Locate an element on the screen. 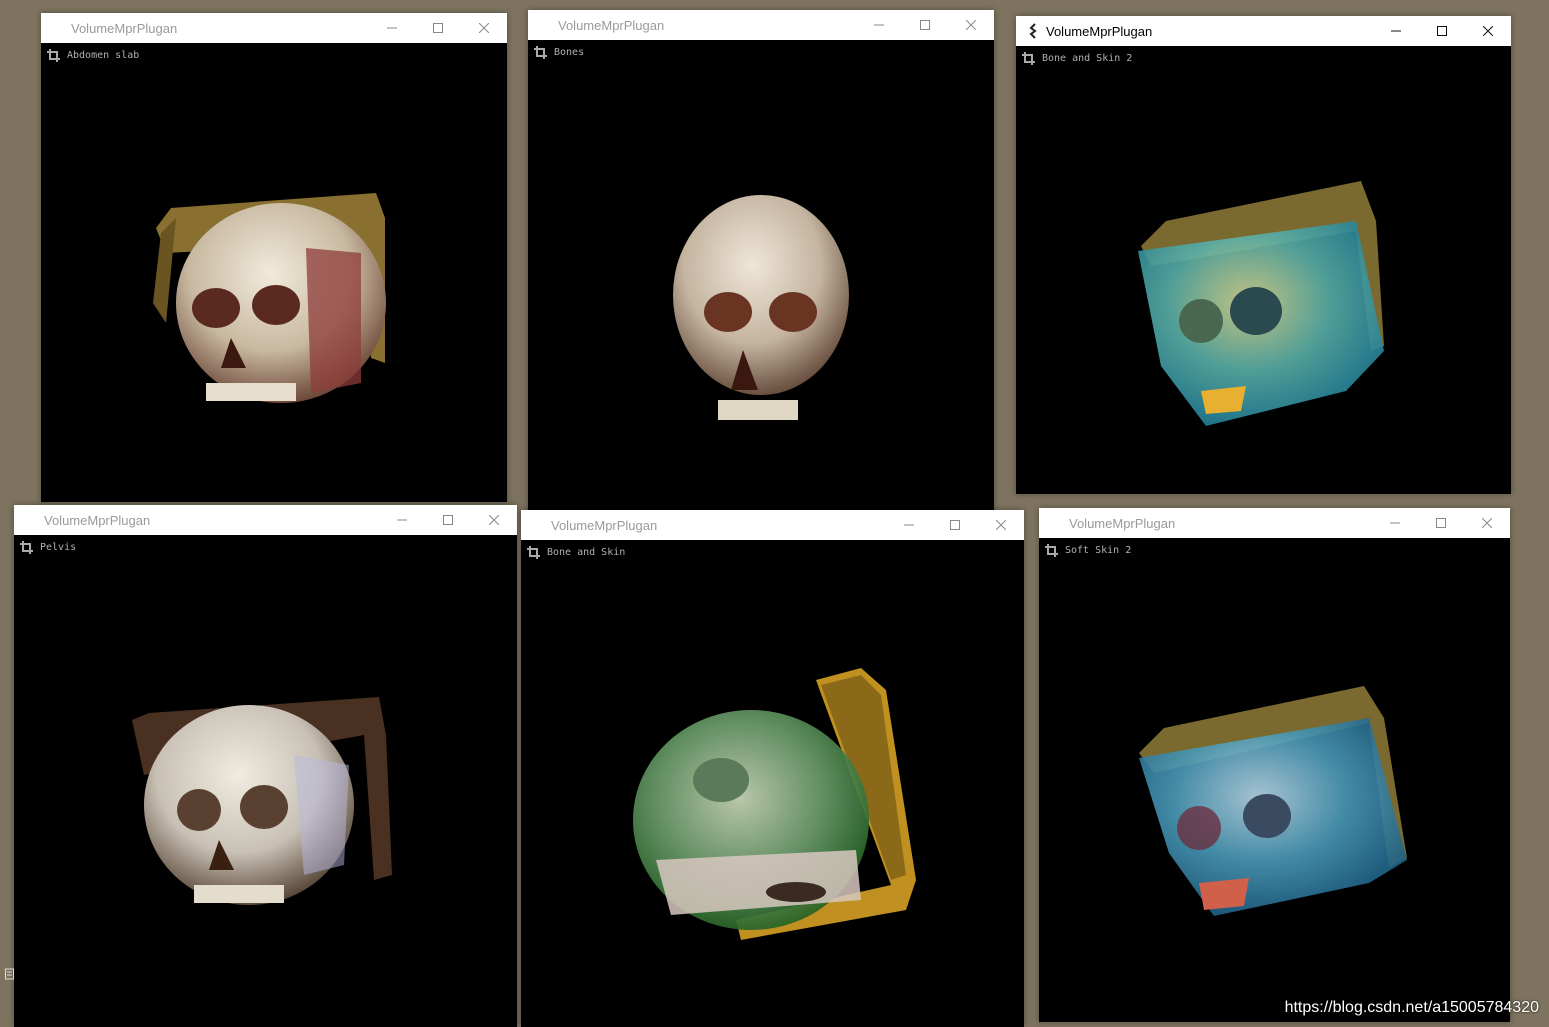  render-viewport: Bones is located at coordinates (761, 280).